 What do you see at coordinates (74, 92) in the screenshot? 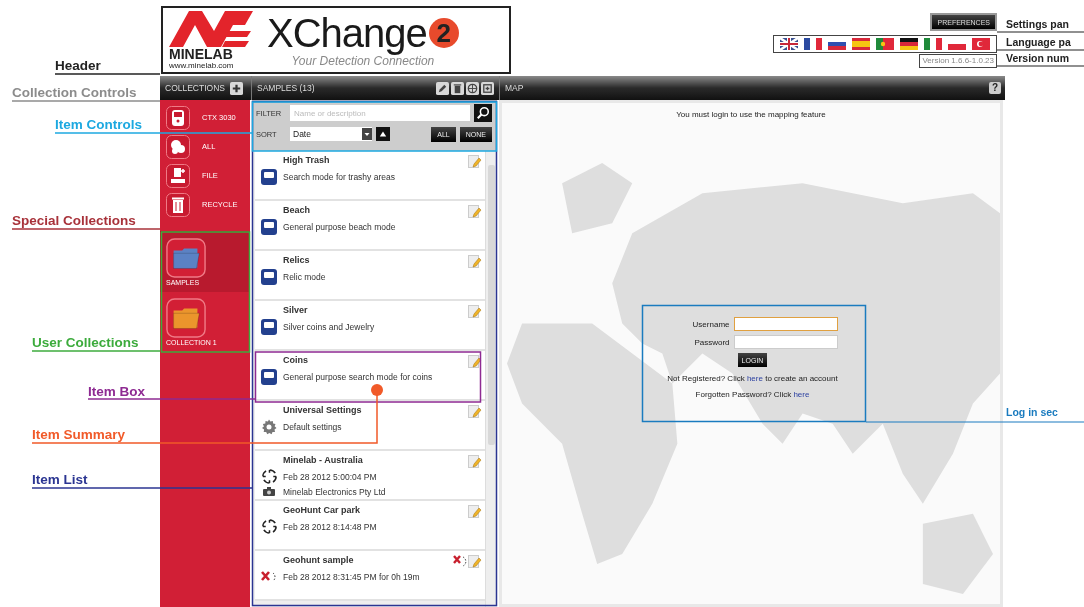
I see `annotation-label: Collection Controls` at bounding box center [74, 92].